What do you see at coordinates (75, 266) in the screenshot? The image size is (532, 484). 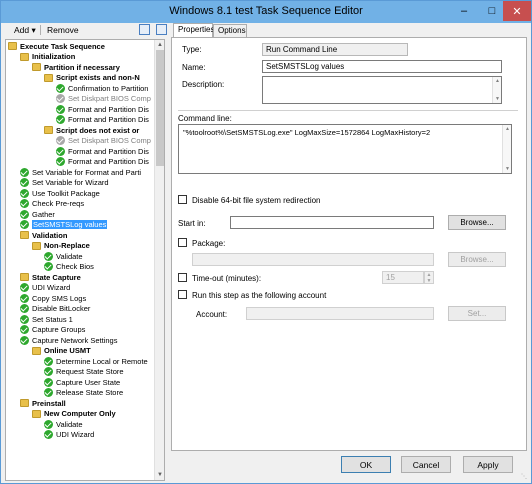 I see `tree-item-label: Check Bios` at bounding box center [75, 266].